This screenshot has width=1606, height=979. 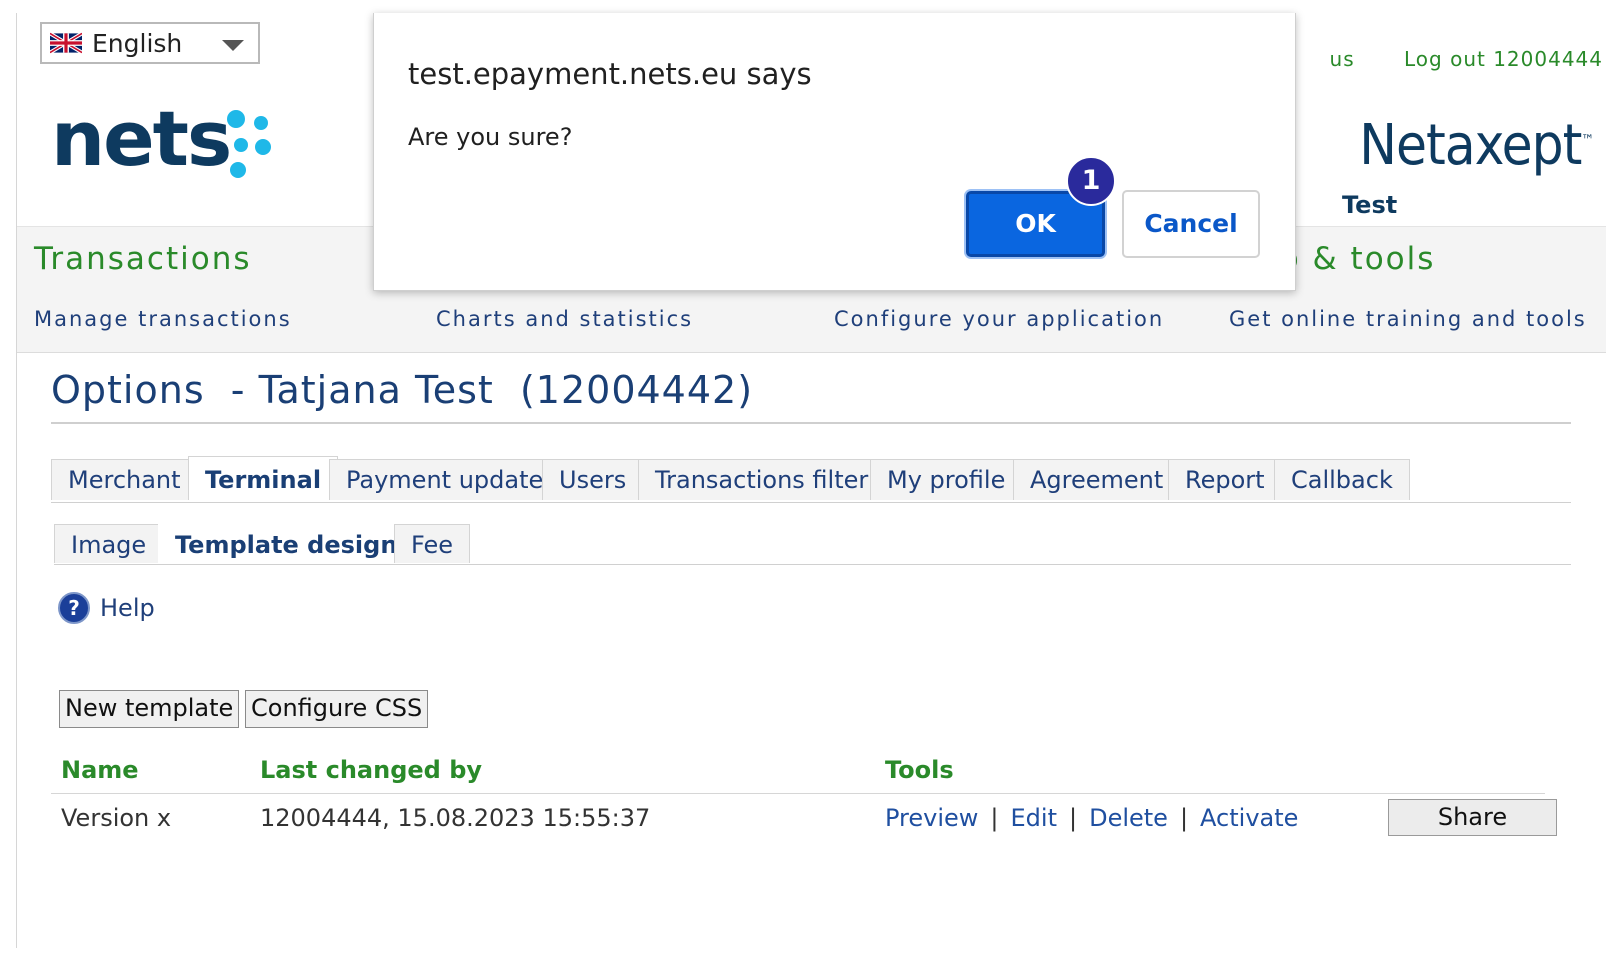 I want to click on activate-link: Activate, so click(x=1249, y=818).